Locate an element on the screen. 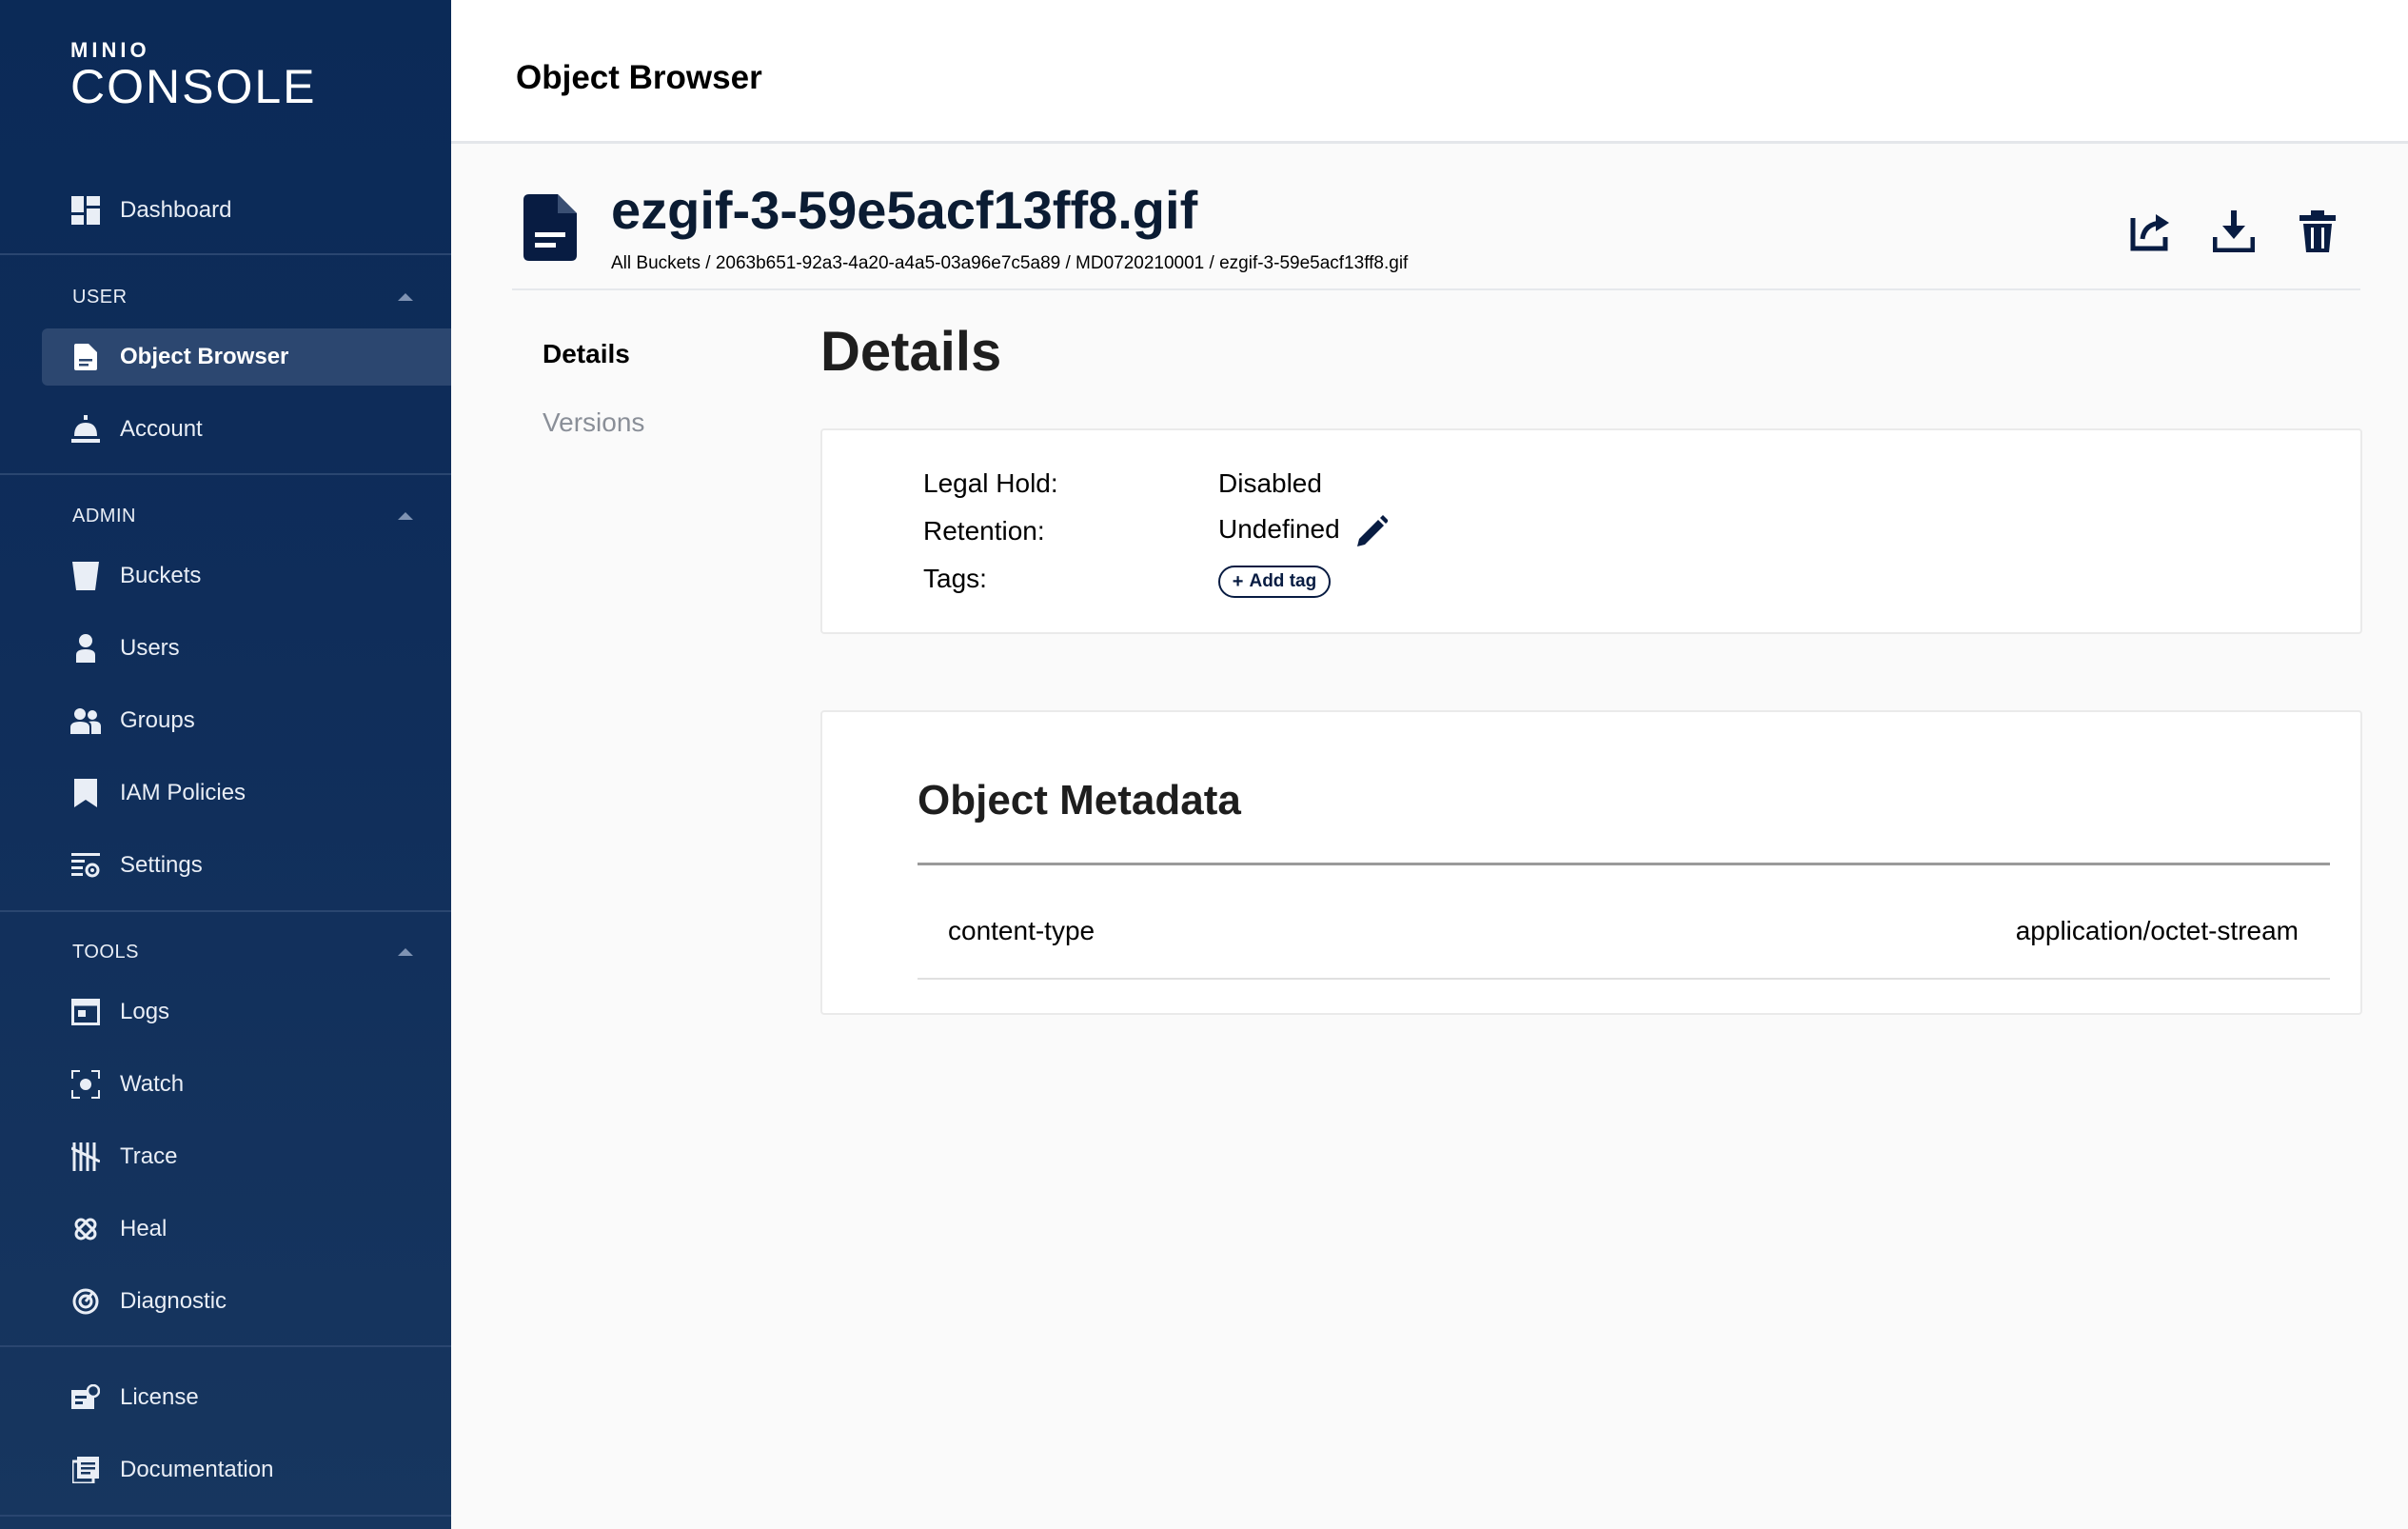  section-tools-label: TOOLS is located at coordinates (105, 952).